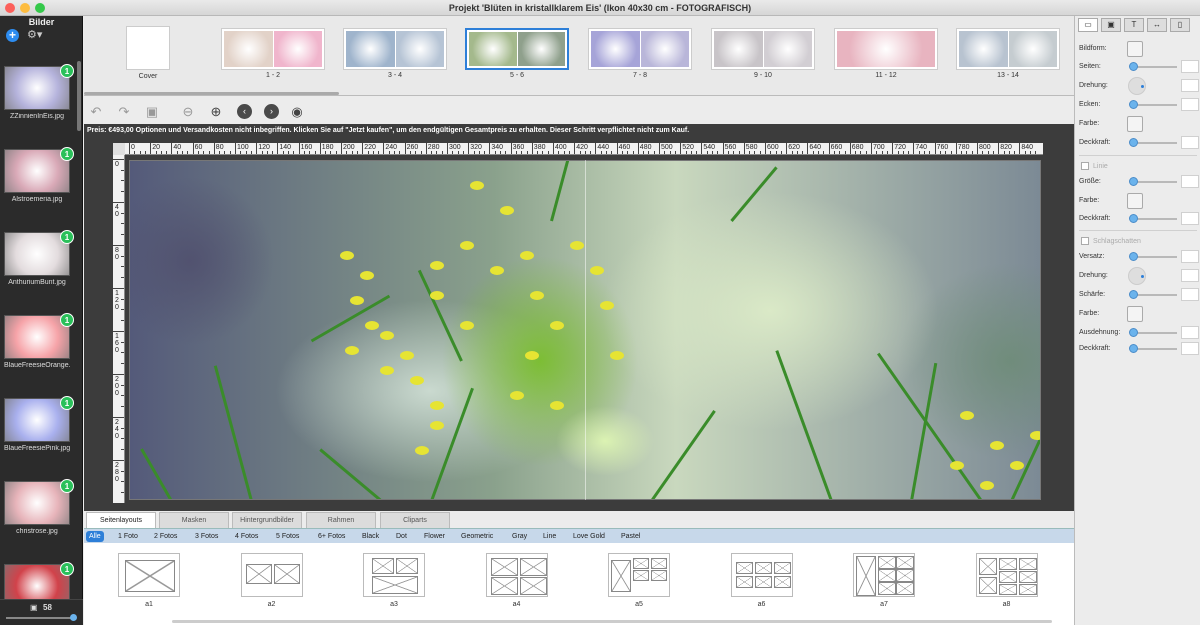  What do you see at coordinates (683, 454) in the screenshot?
I see `grass-blade` at bounding box center [683, 454].